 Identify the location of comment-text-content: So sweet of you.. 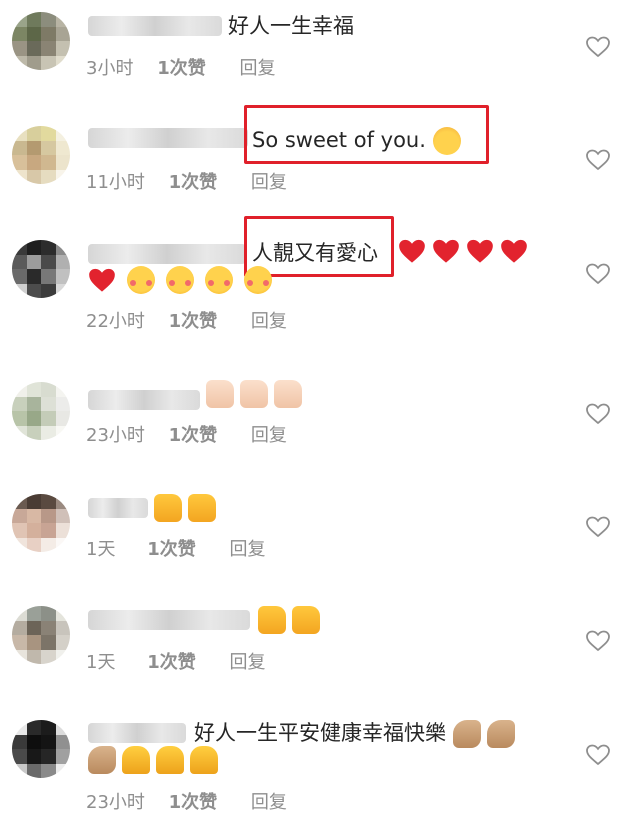
(339, 140).